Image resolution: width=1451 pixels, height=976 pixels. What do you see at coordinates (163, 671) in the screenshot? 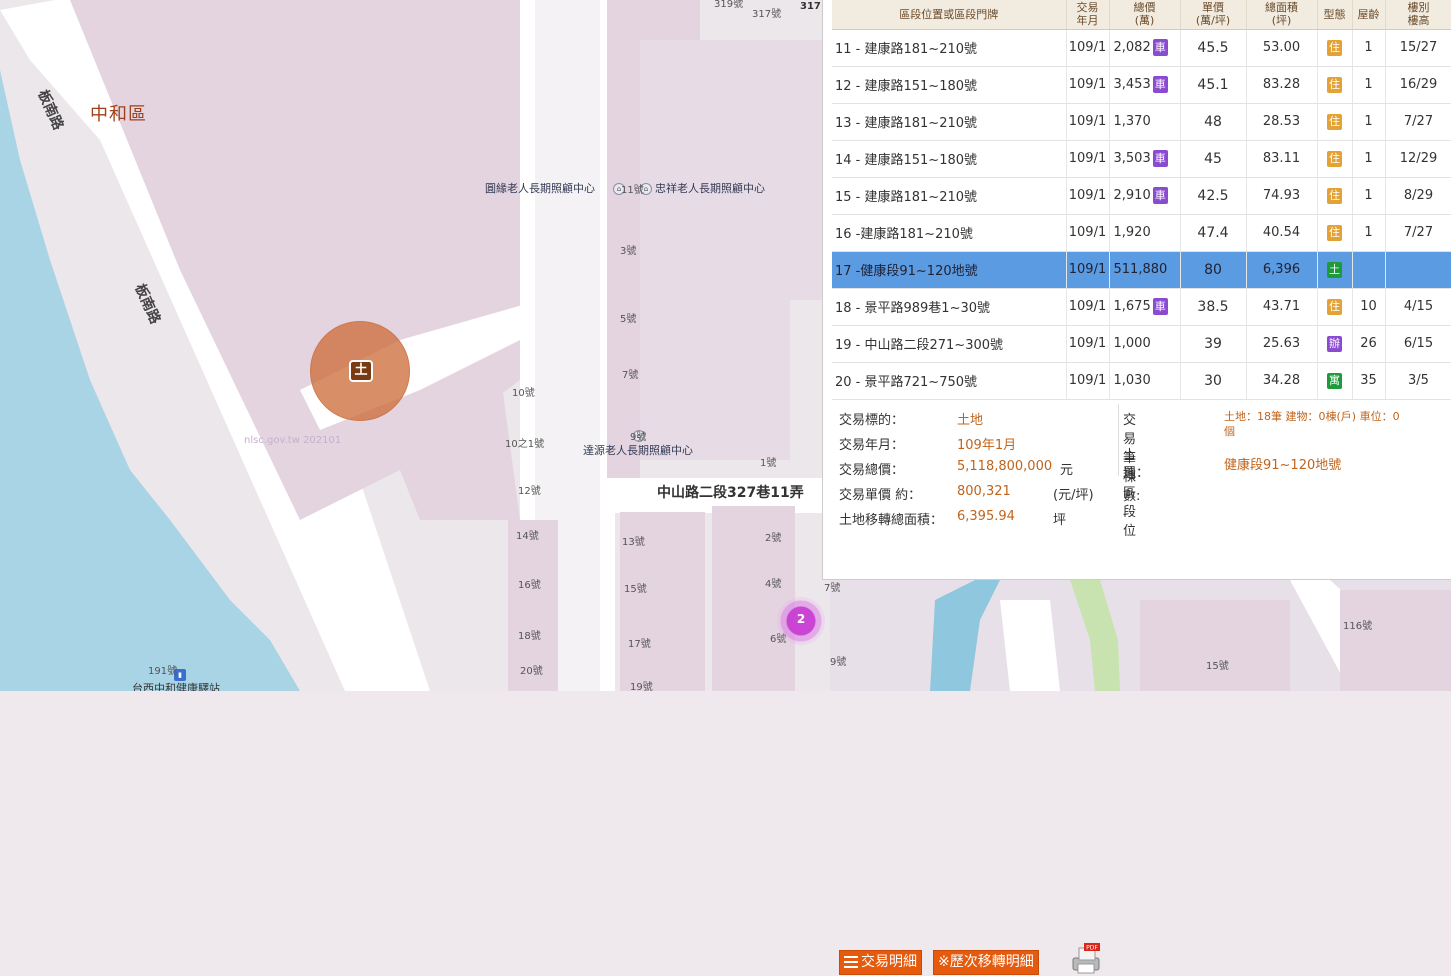
I see `house-number: 191號` at bounding box center [163, 671].